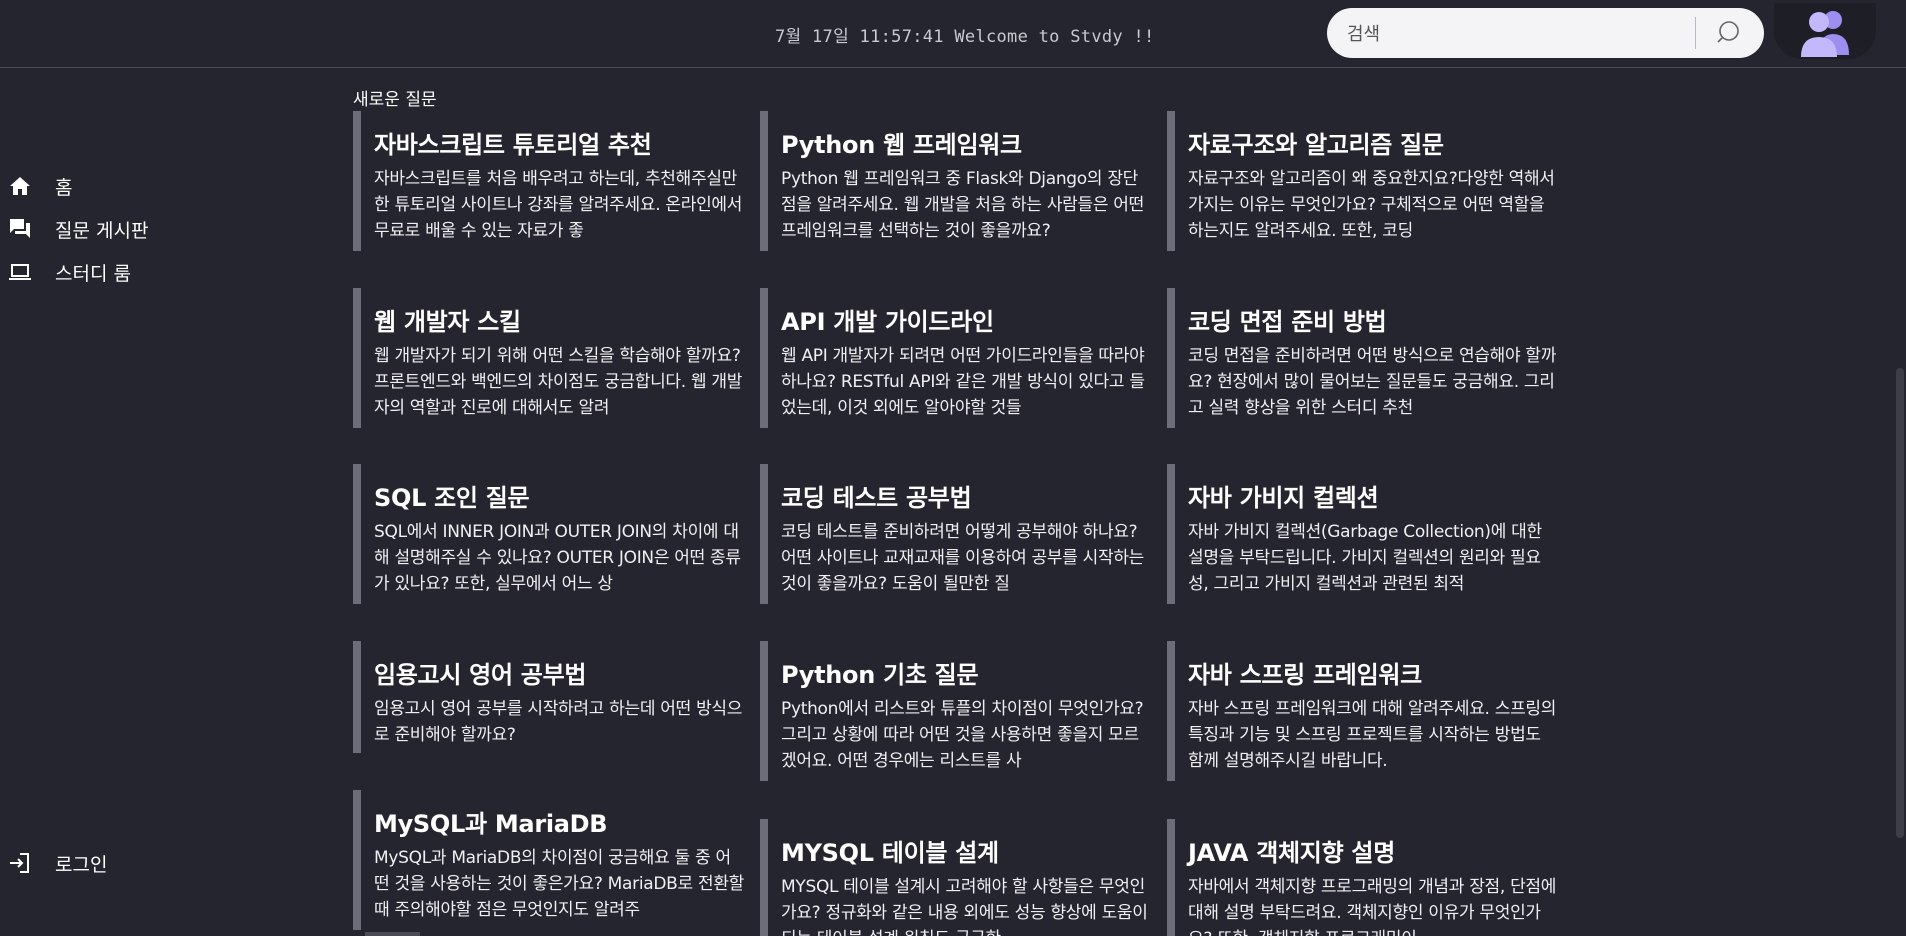 The width and height of the screenshot is (1906, 936). Describe the element at coordinates (150, 185) in the screenshot. I see `sidebar-item-home: 홈` at that location.